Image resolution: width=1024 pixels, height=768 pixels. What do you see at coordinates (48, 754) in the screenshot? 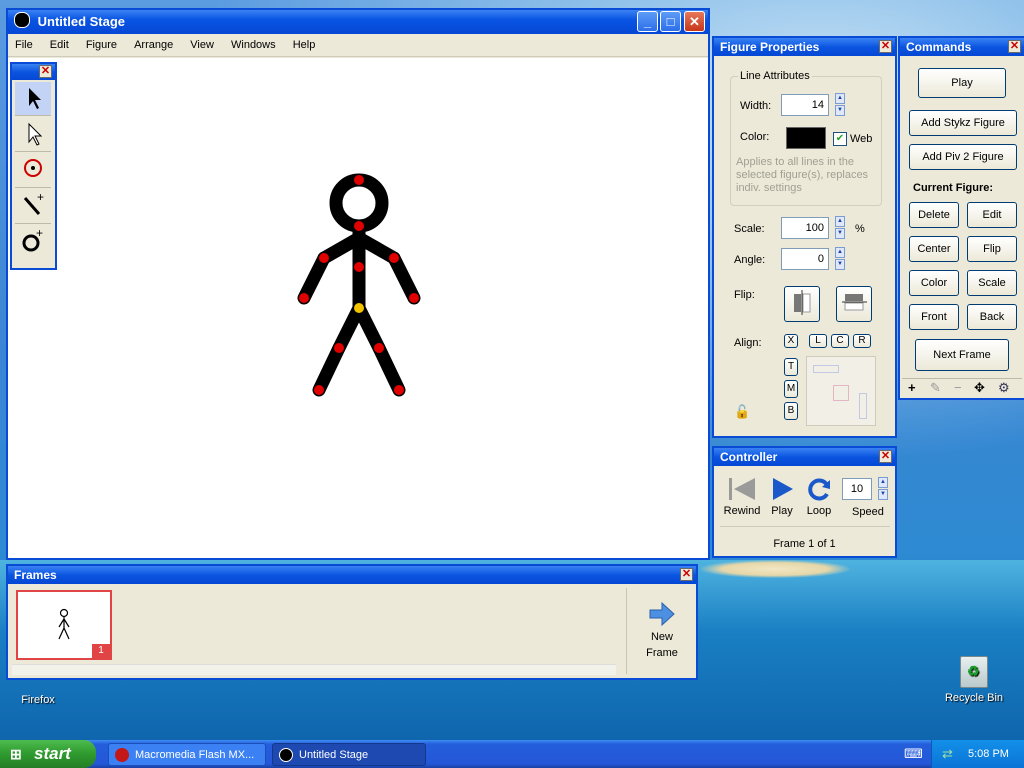
I see `start-button: ⊞ start` at bounding box center [48, 754].